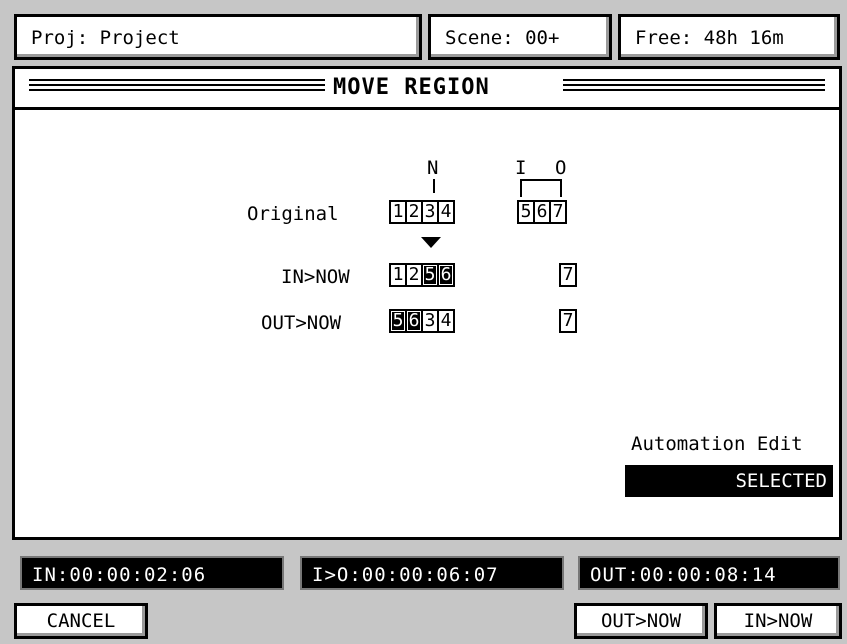 The height and width of the screenshot is (644, 847). Describe the element at coordinates (431, 242) in the screenshot. I see `now-pointer-icon` at that location.